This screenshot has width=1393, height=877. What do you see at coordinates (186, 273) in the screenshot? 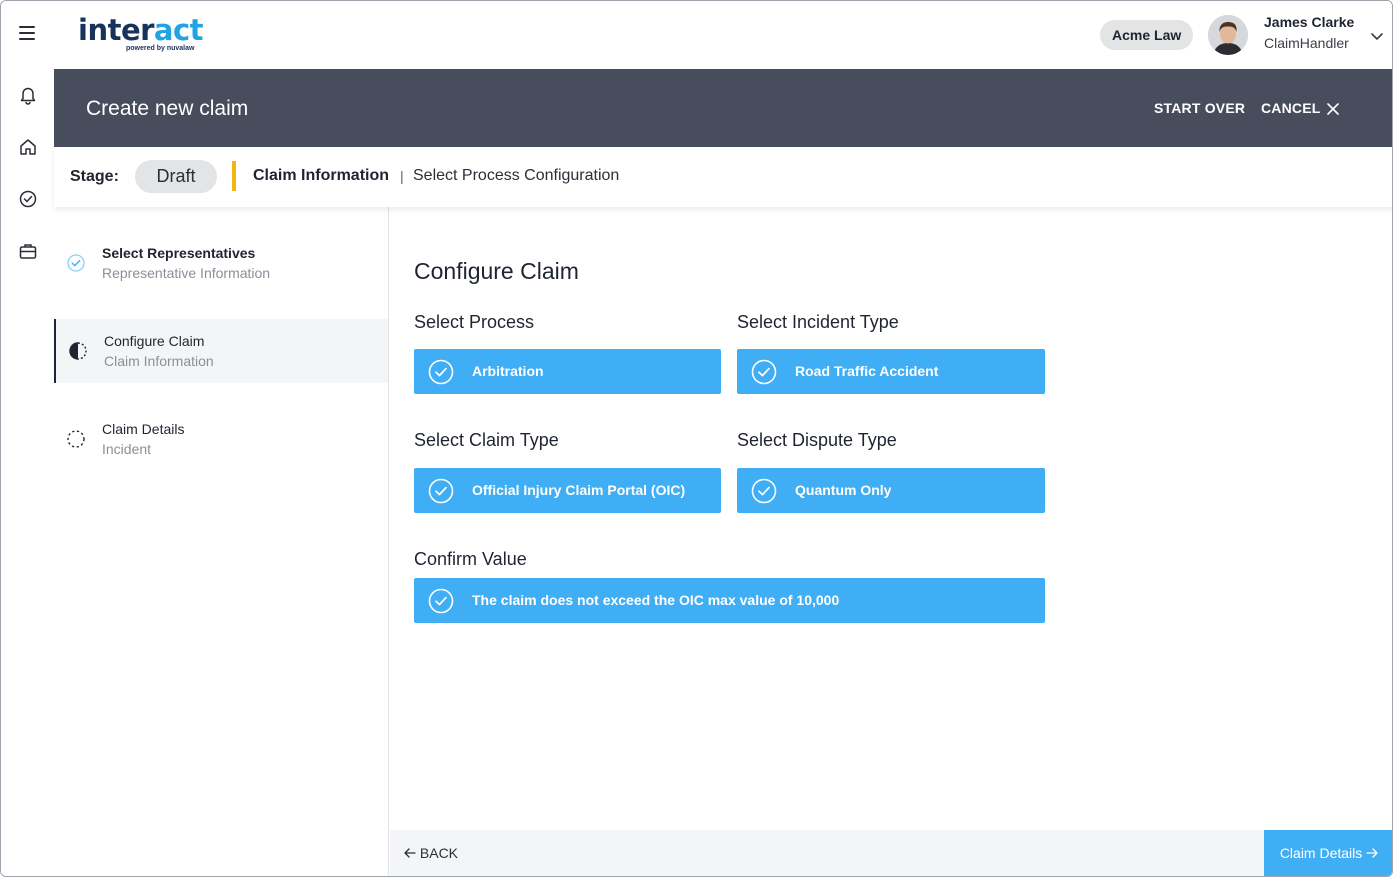
I see `step-subtitle: Representative Information` at bounding box center [186, 273].